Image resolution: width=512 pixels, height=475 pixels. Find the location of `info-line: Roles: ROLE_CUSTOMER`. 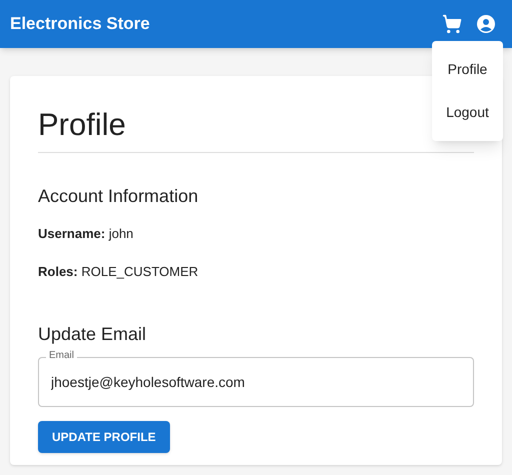

info-line: Roles: ROLE_CUSTOMER is located at coordinates (119, 271).